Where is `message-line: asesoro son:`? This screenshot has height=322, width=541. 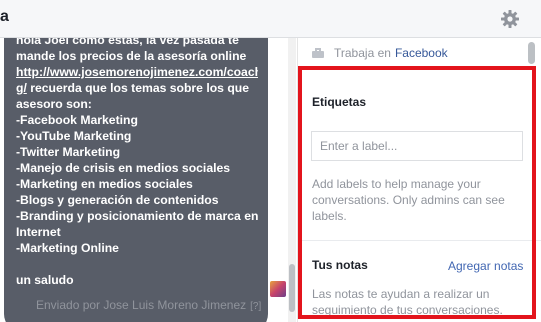 message-line: asesoro son: is located at coordinates (54, 104).